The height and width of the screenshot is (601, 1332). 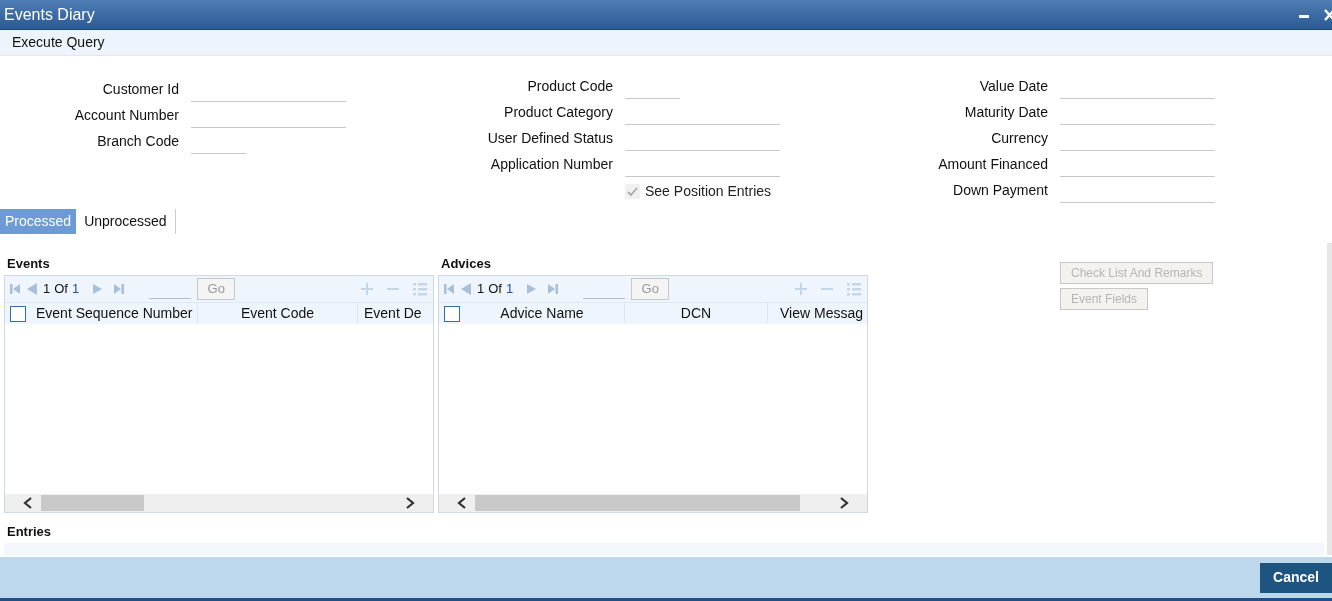 What do you see at coordinates (1013, 86) in the screenshot?
I see `field-label: Value Date` at bounding box center [1013, 86].